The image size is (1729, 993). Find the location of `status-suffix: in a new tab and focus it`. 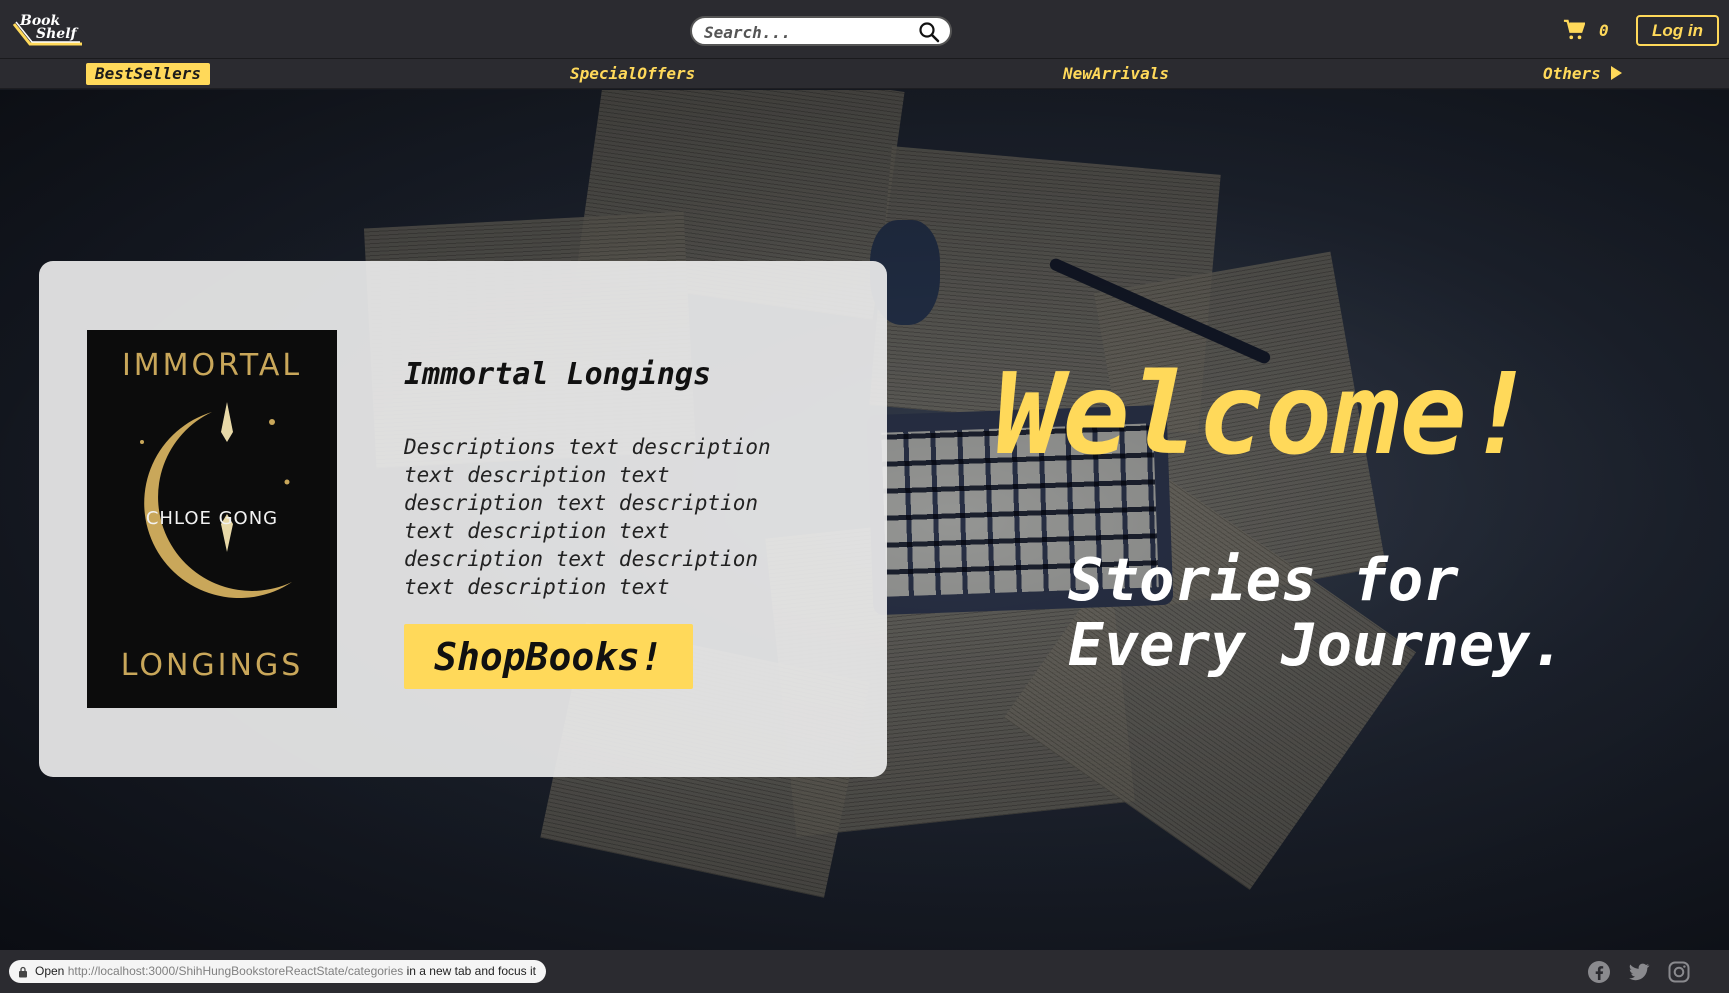

status-suffix: in a new tab and focus it is located at coordinates (471, 971).